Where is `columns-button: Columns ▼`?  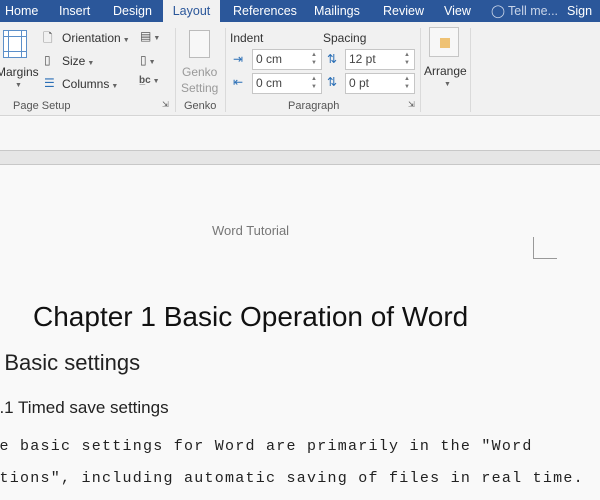
columns-button: Columns ▼ is located at coordinates (90, 84).